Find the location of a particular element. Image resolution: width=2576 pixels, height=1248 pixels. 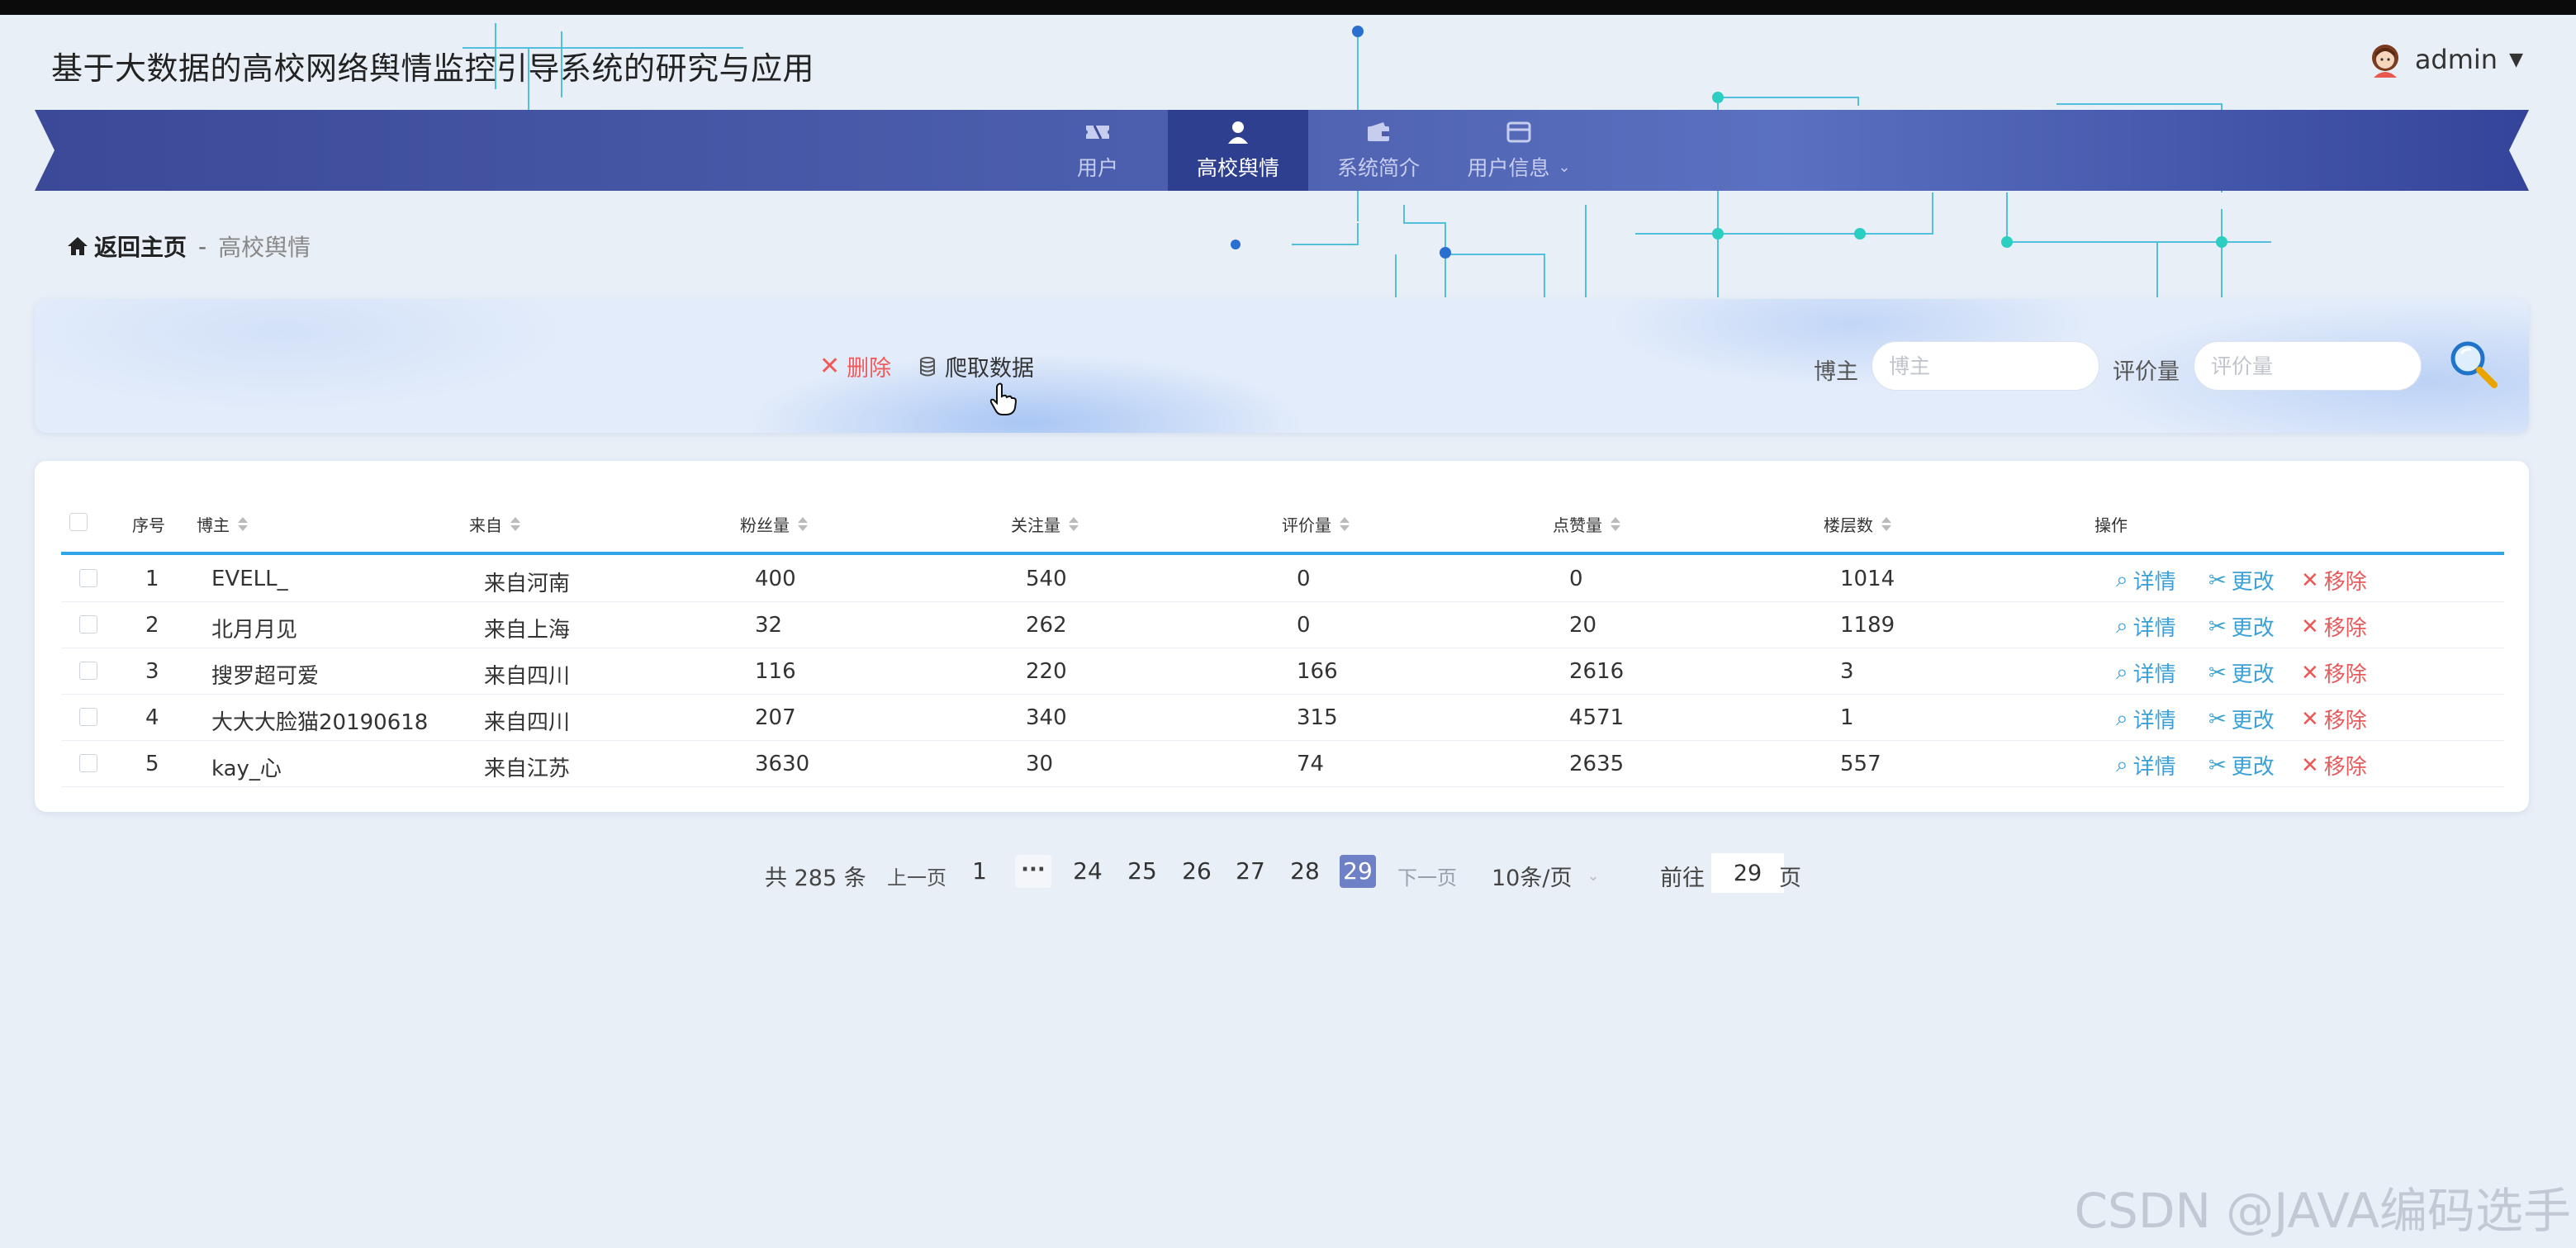

breadcrumb-home-label: 返回主页 is located at coordinates (140, 247).